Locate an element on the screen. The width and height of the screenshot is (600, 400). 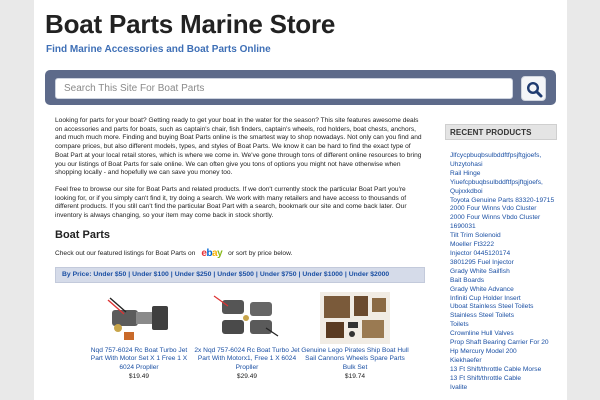
recent-product-link: Grady White Sailfish is located at coordinates (503, 272).